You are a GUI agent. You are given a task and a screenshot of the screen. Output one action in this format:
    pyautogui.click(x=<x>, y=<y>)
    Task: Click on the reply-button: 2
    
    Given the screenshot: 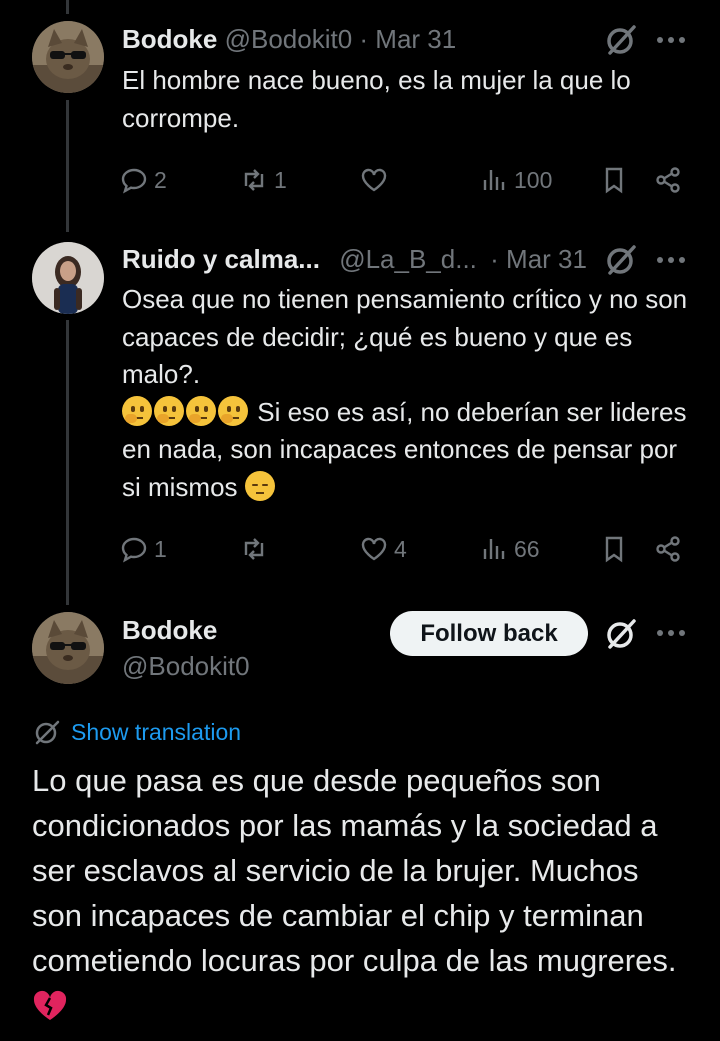 What is the action you would take?
    pyautogui.click(x=143, y=180)
    